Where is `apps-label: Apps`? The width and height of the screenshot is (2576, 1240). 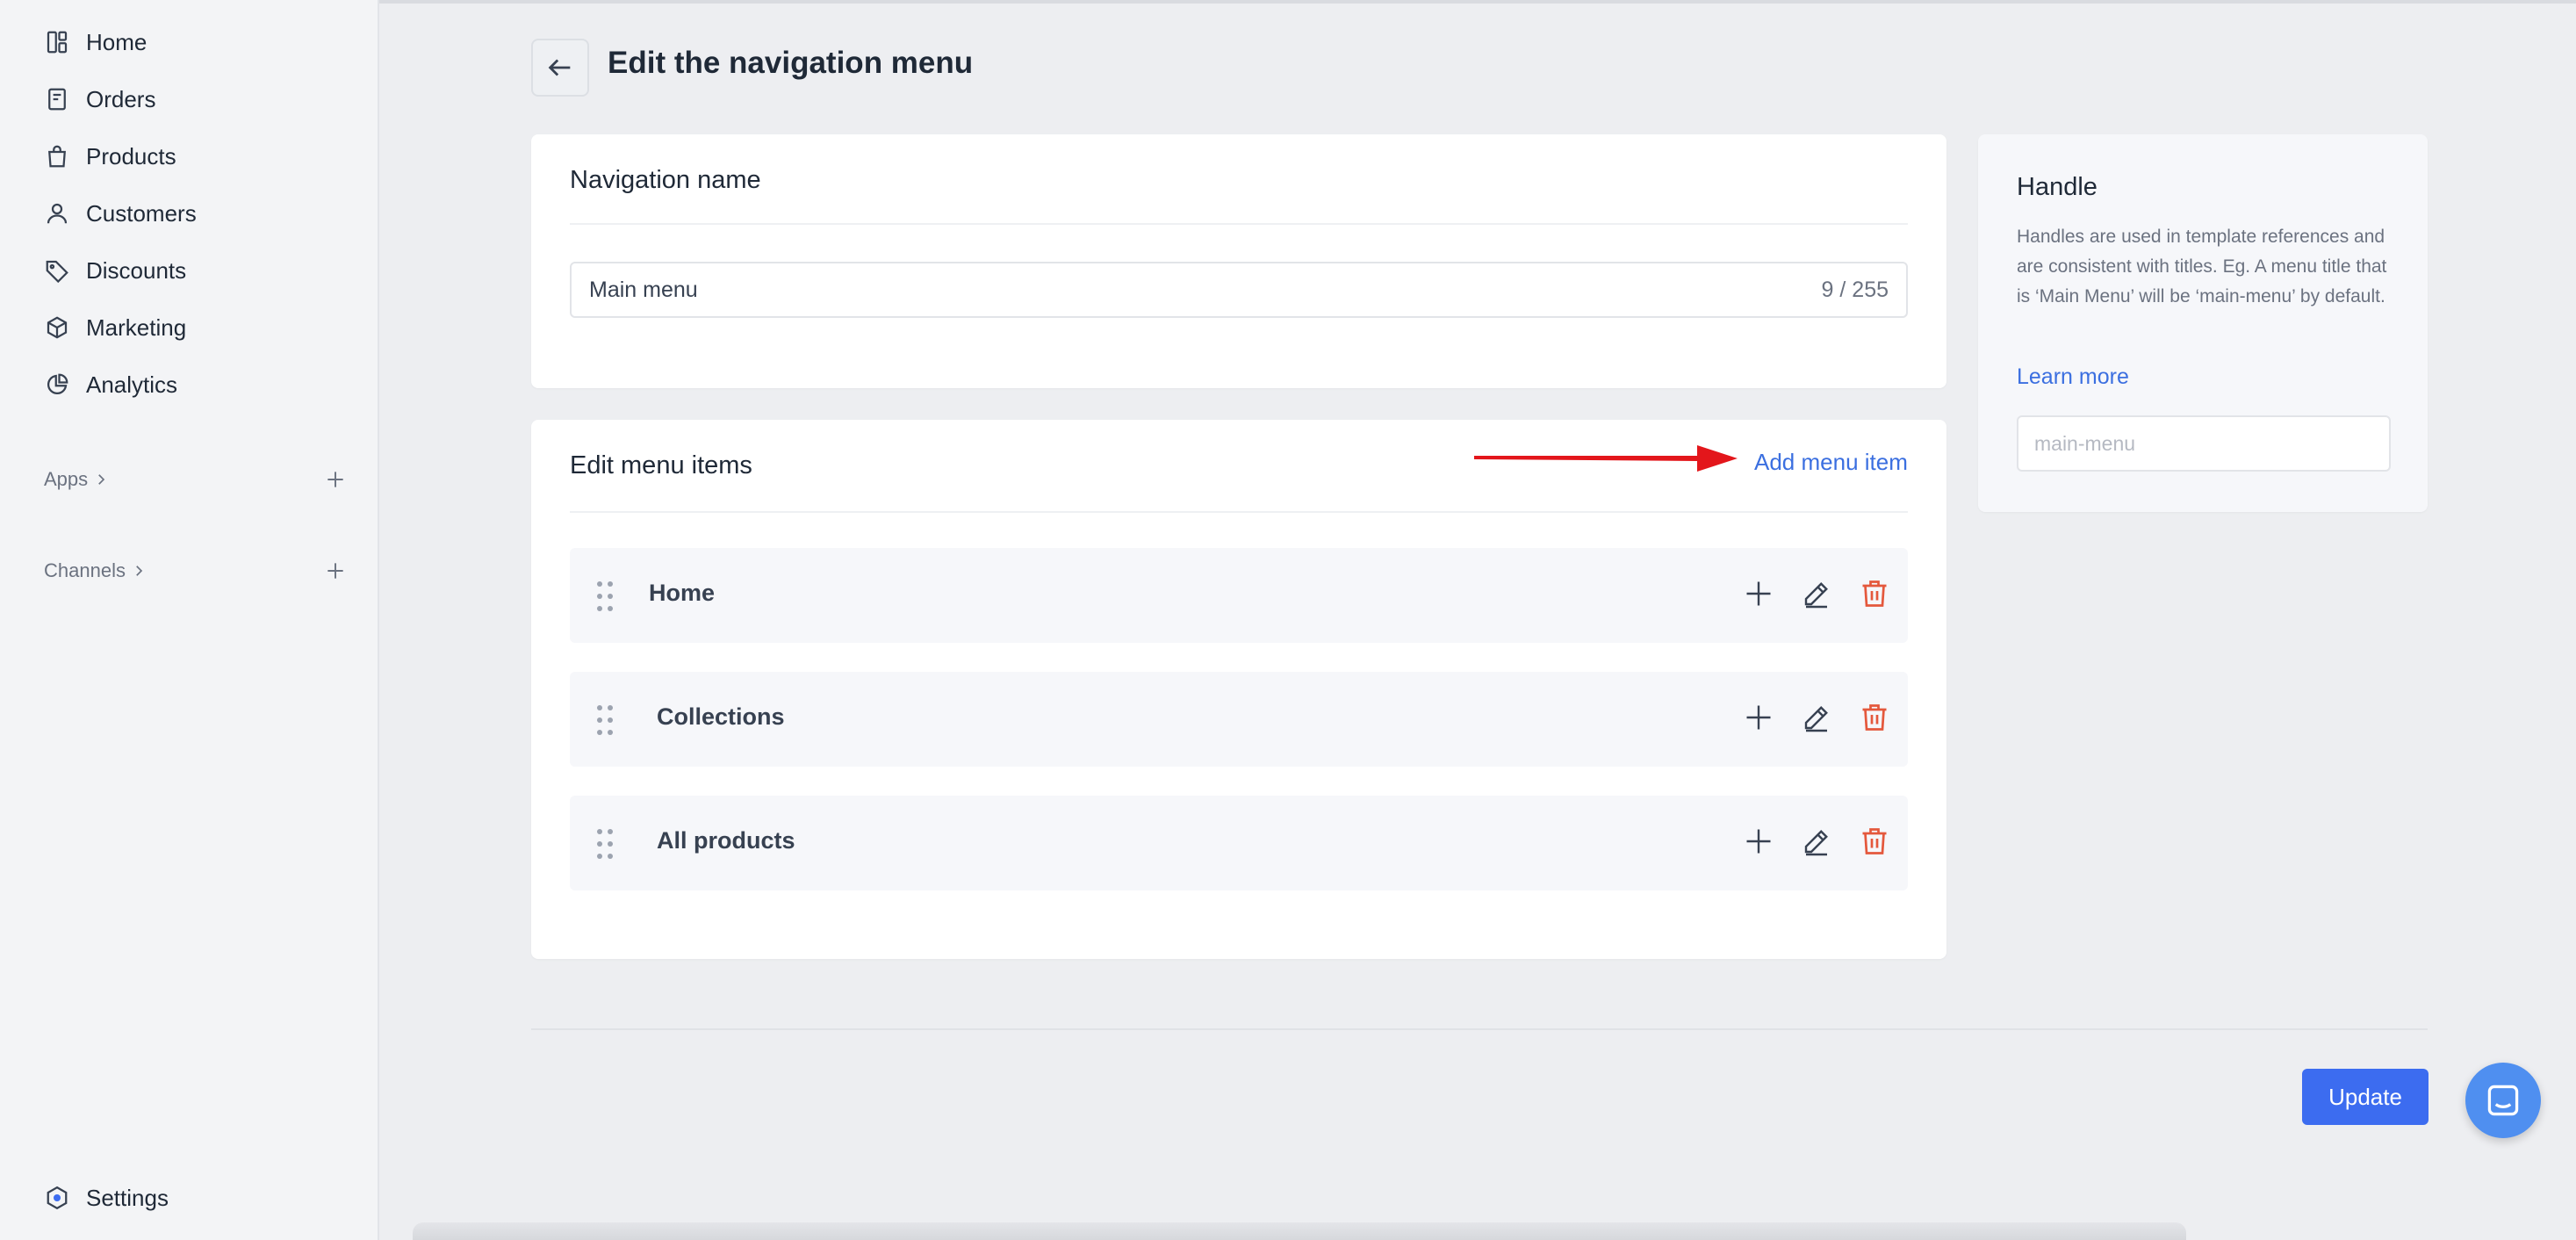
apps-label: Apps is located at coordinates (66, 479).